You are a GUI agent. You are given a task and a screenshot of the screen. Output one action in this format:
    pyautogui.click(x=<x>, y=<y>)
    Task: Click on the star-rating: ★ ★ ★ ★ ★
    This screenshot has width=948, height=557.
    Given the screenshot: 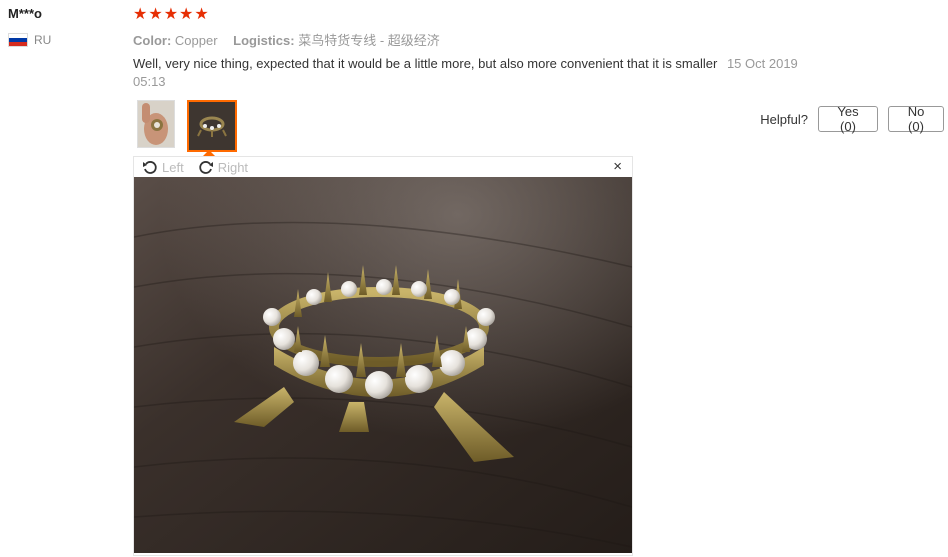 What is the action you would take?
    pyautogui.click(x=171, y=15)
    